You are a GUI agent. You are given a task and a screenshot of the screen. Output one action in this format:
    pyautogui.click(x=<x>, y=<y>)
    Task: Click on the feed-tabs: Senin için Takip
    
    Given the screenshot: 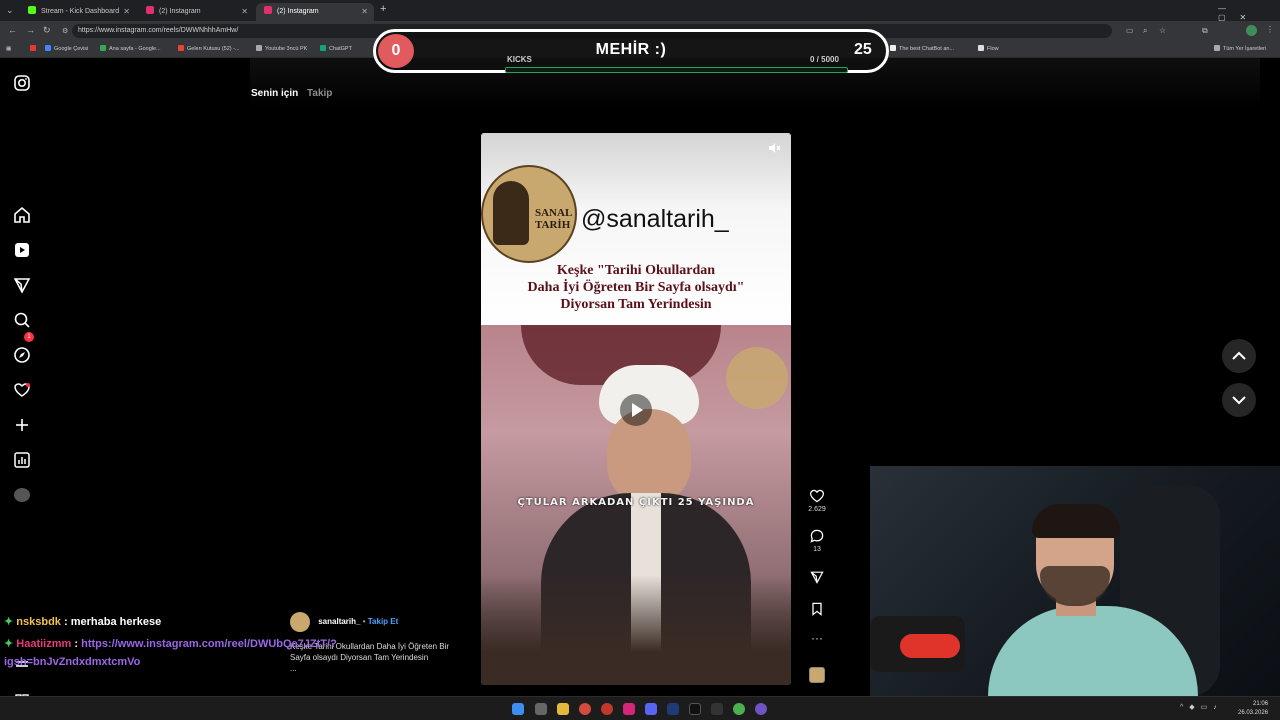 What is the action you would take?
    pyautogui.click(x=294, y=93)
    